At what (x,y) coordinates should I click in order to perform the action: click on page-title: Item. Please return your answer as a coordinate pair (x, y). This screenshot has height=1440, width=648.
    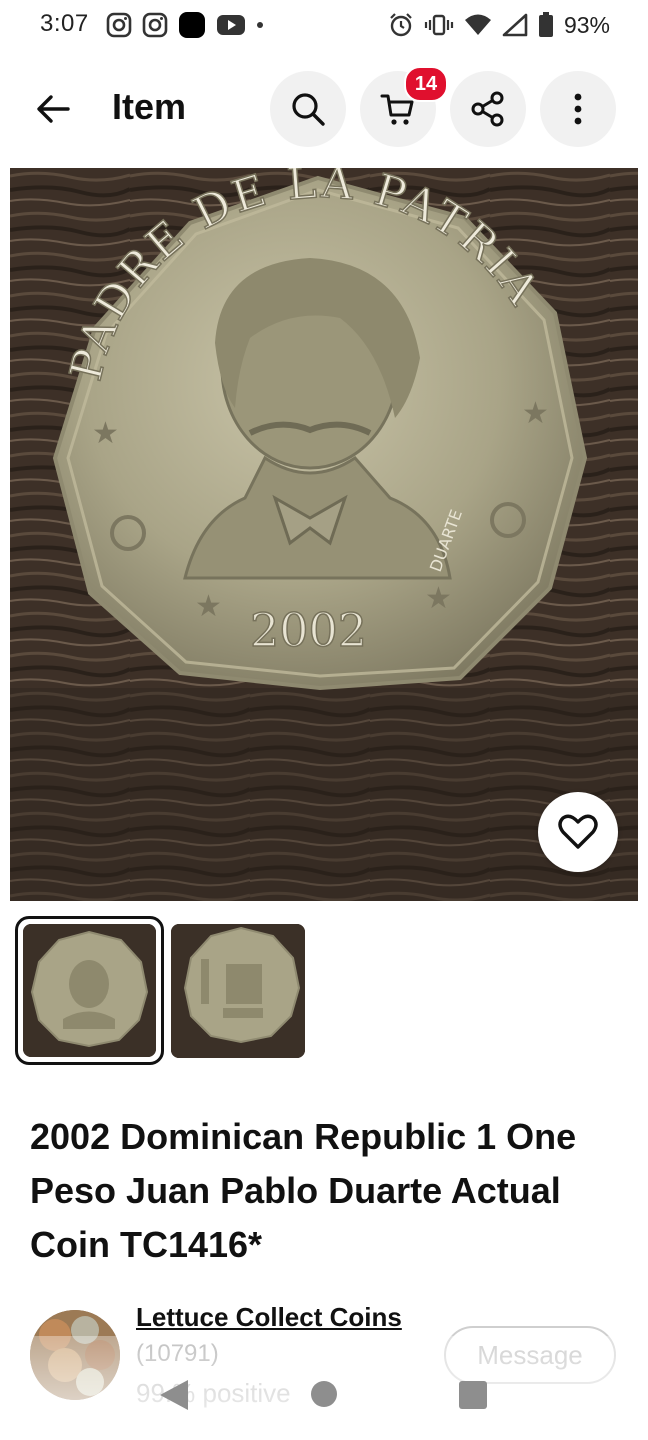
    Looking at the image, I should click on (149, 106).